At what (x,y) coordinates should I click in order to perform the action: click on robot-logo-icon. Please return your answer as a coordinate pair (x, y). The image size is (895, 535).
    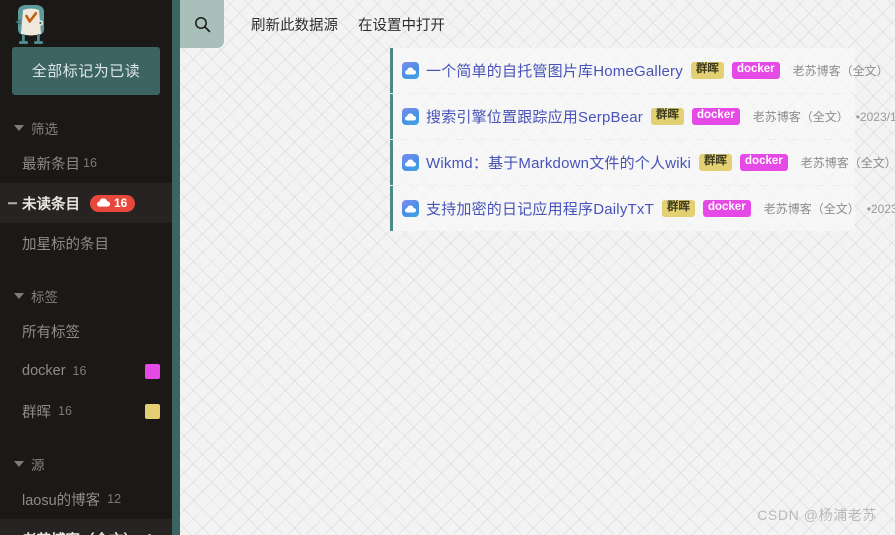
    Looking at the image, I should click on (29, 24).